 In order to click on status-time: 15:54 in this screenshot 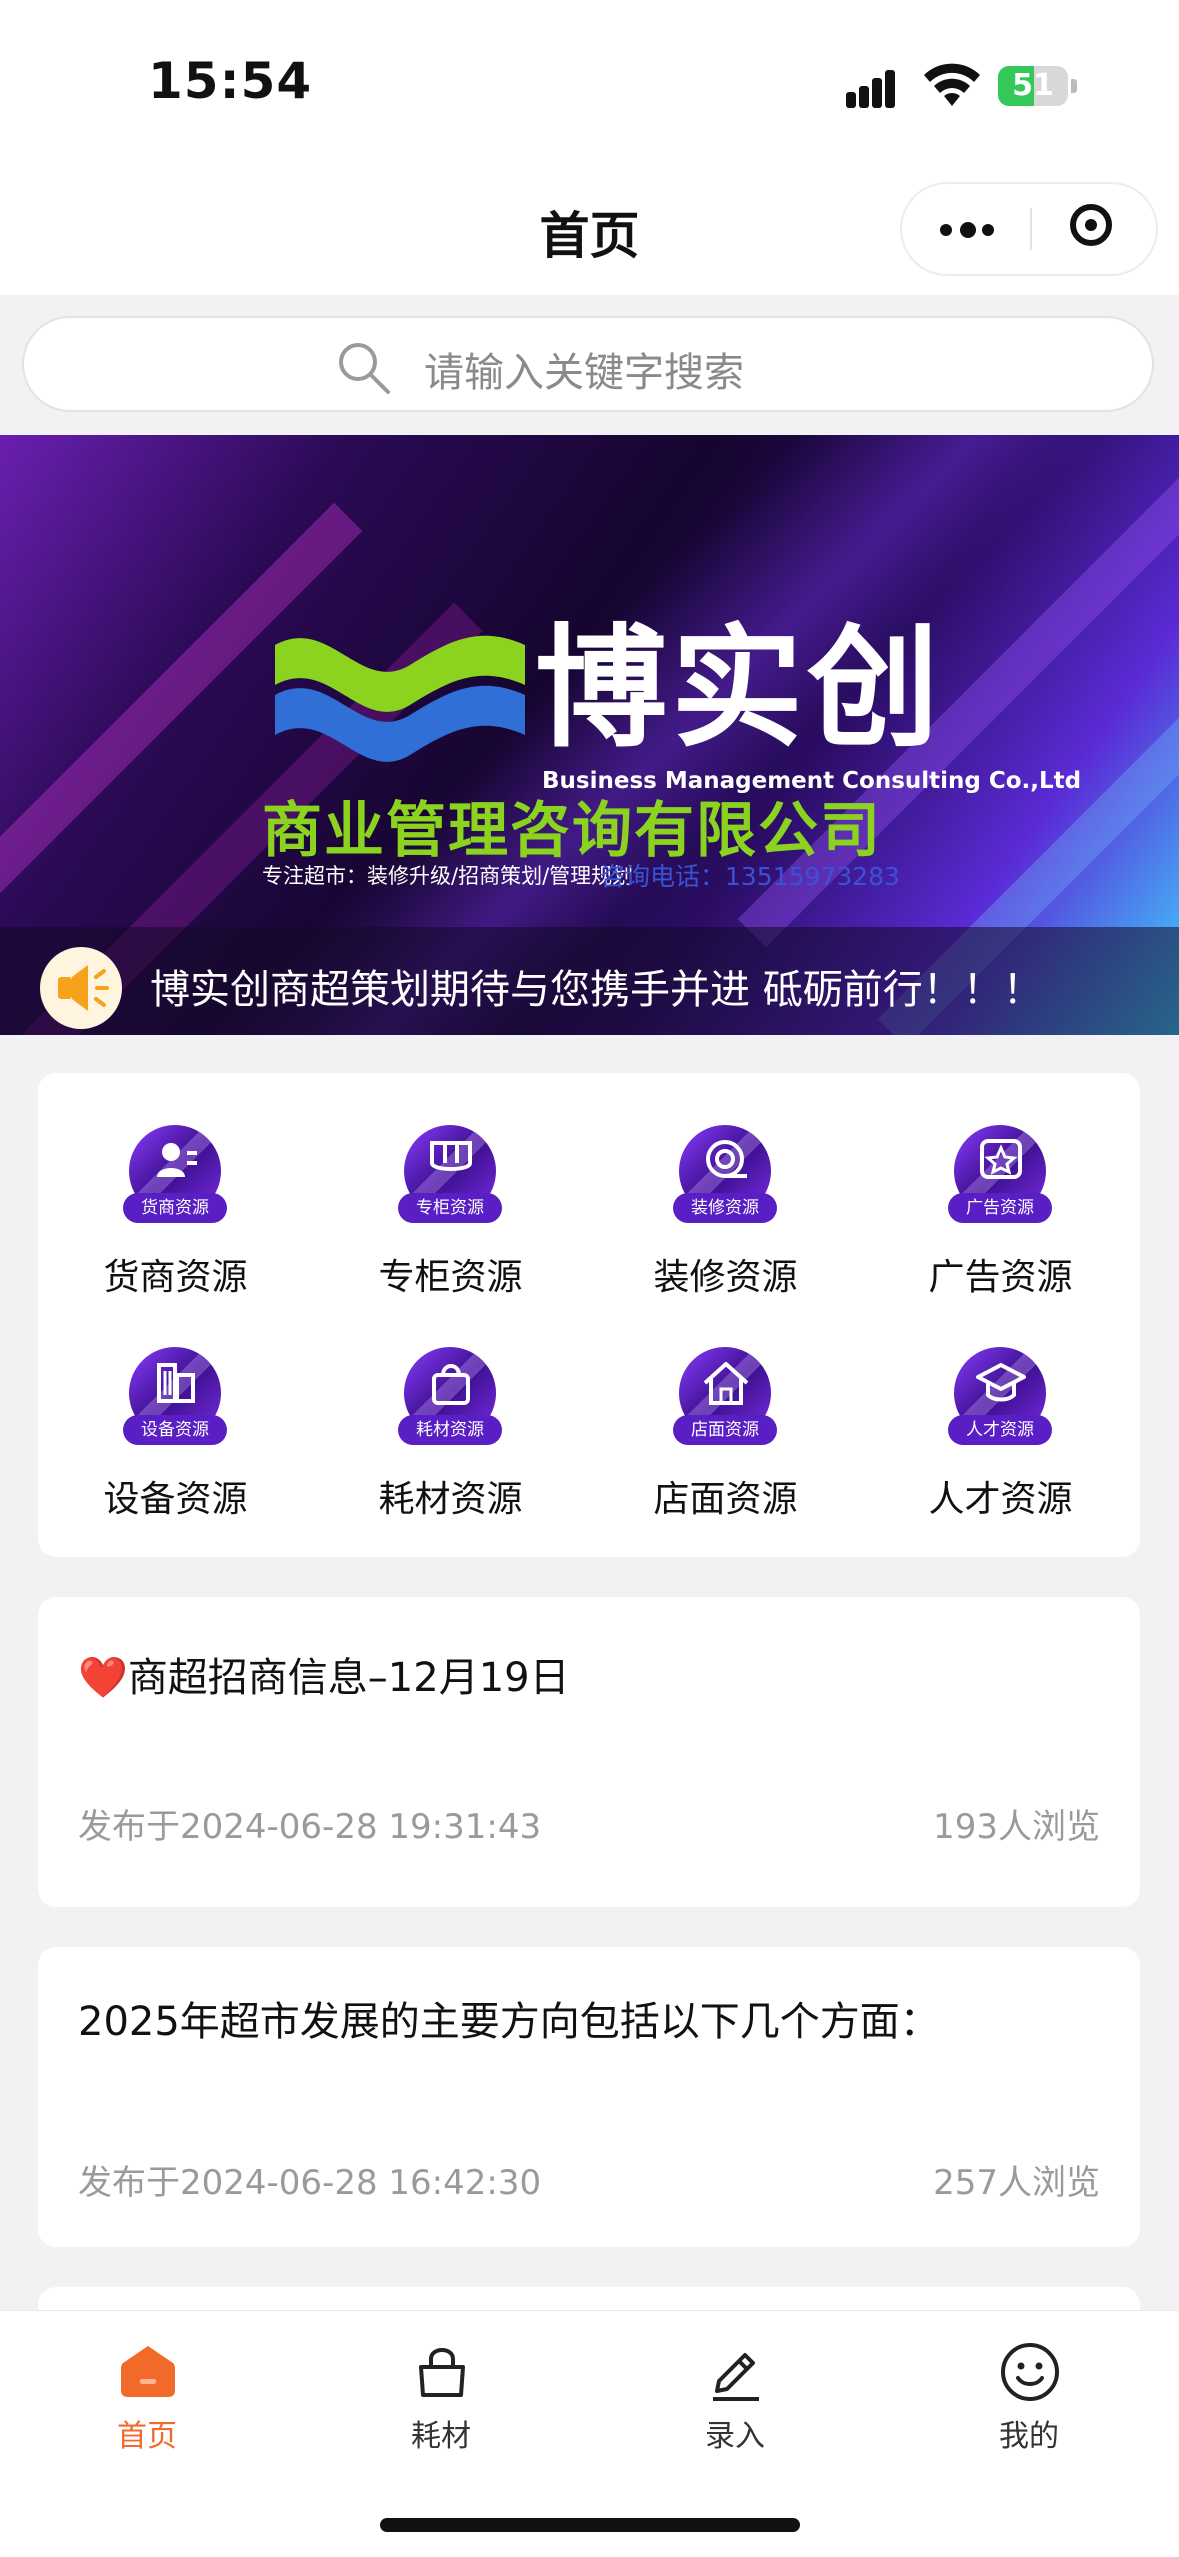, I will do `click(230, 81)`.